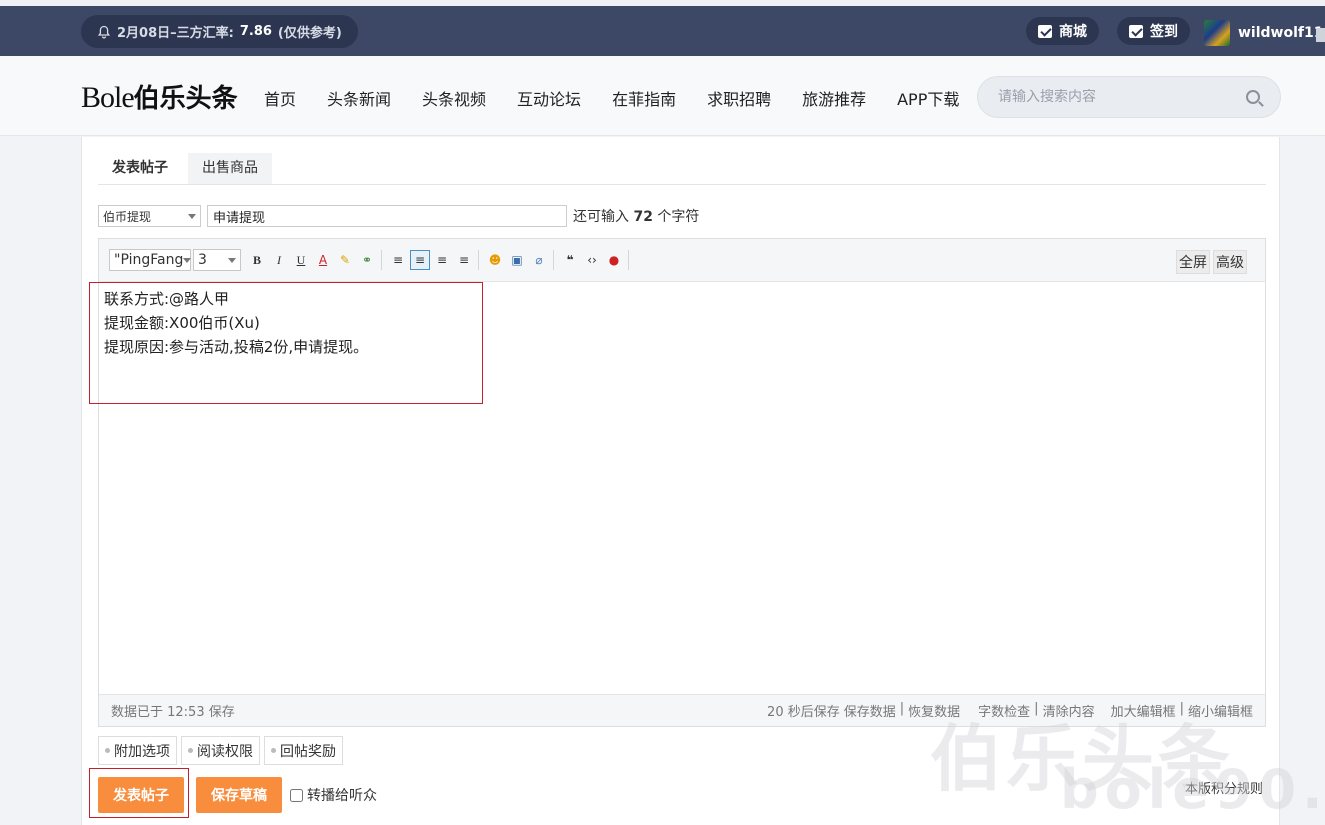 The height and width of the screenshot is (825, 1325). What do you see at coordinates (1122, 97) in the screenshot?
I see `search-input` at bounding box center [1122, 97].